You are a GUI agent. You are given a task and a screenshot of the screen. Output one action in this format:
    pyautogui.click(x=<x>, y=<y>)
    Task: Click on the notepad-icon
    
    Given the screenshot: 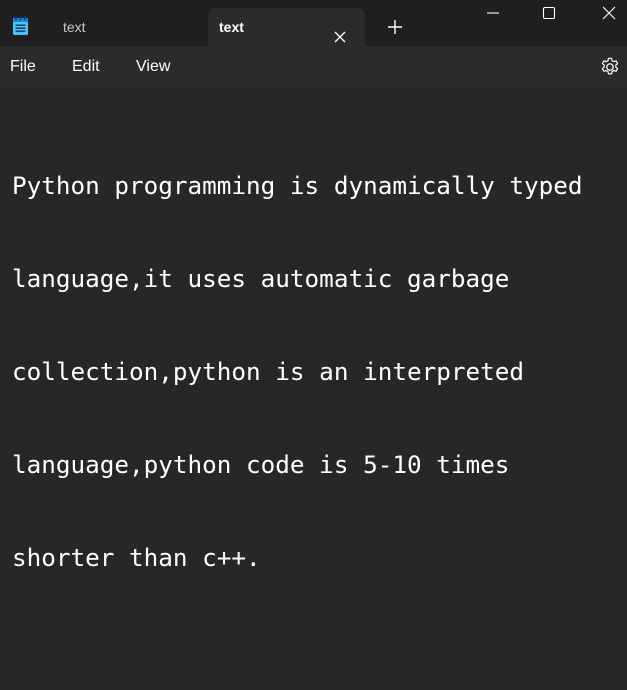 What is the action you would take?
    pyautogui.click(x=20, y=26)
    